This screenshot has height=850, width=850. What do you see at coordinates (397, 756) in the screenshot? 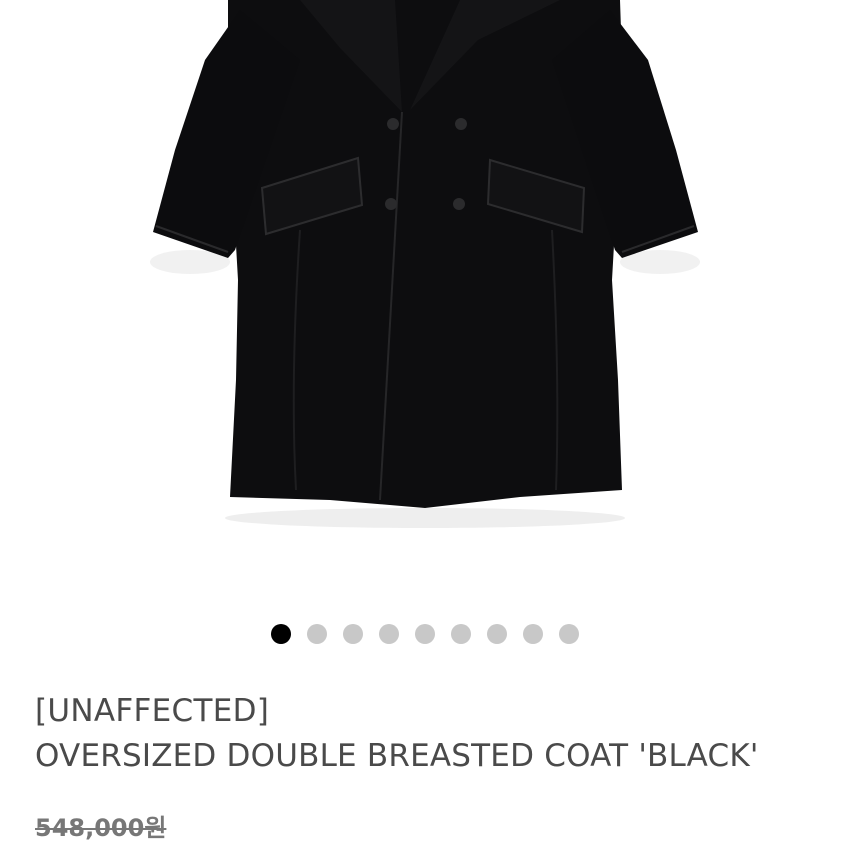
I see `product-title: OVERSIZED DOUBLE BREASTED COAT 'BLACK'` at bounding box center [397, 756].